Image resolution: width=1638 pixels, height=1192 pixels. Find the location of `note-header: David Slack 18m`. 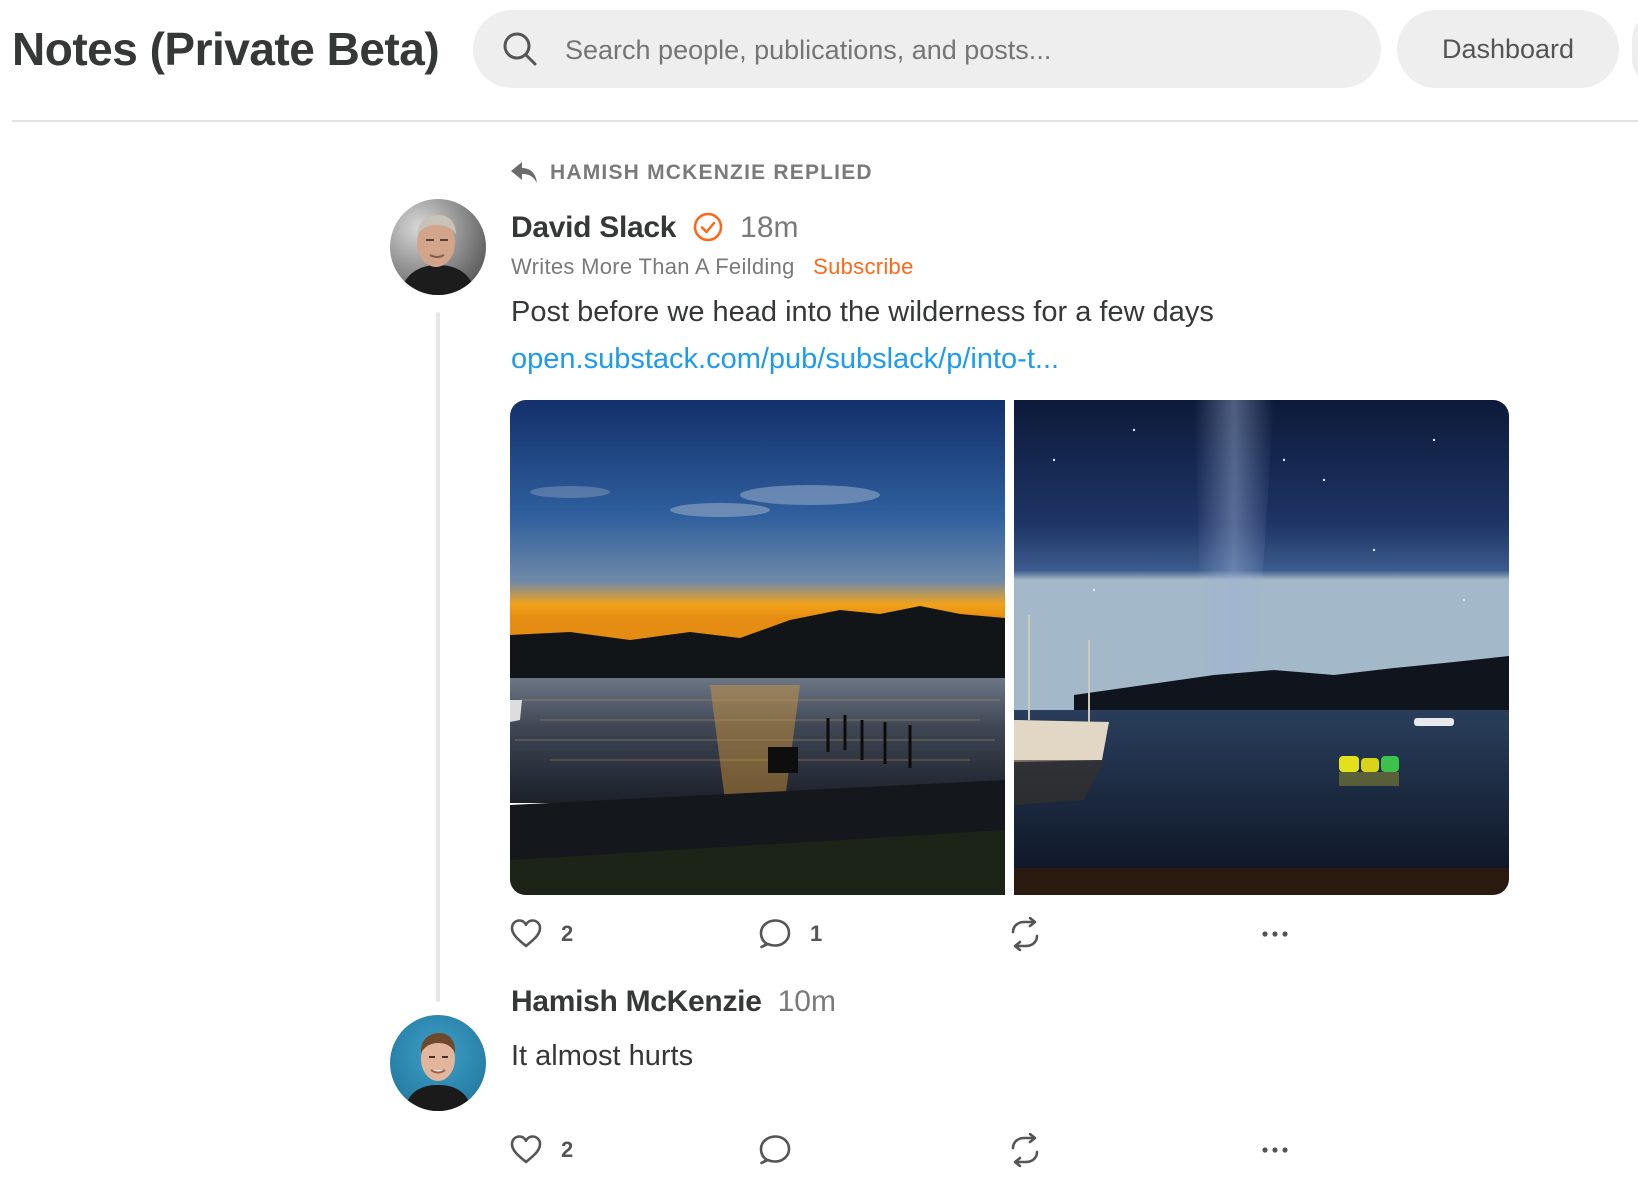

note-header: David Slack 18m is located at coordinates (655, 225).